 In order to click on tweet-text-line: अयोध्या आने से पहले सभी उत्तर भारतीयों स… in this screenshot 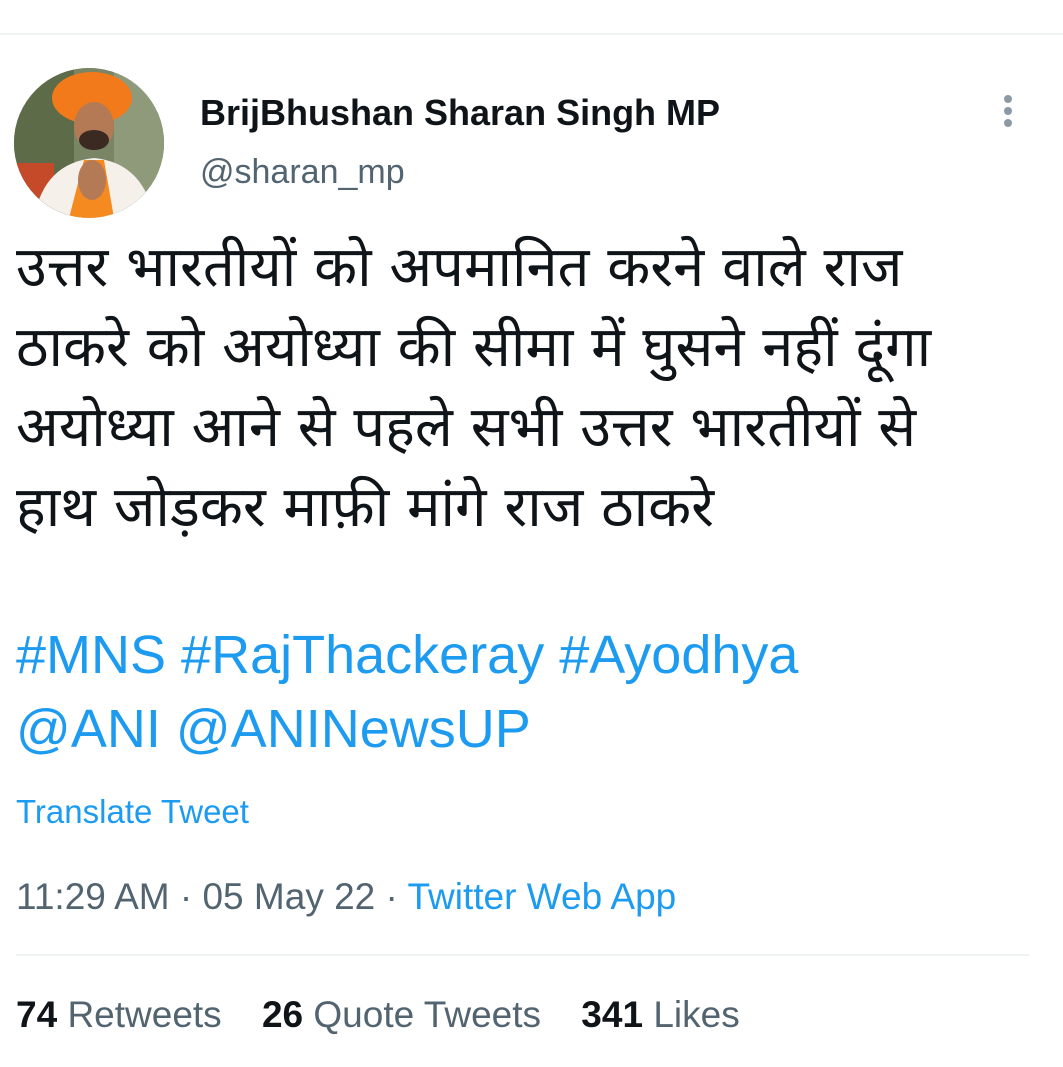, I will do `click(466, 427)`.